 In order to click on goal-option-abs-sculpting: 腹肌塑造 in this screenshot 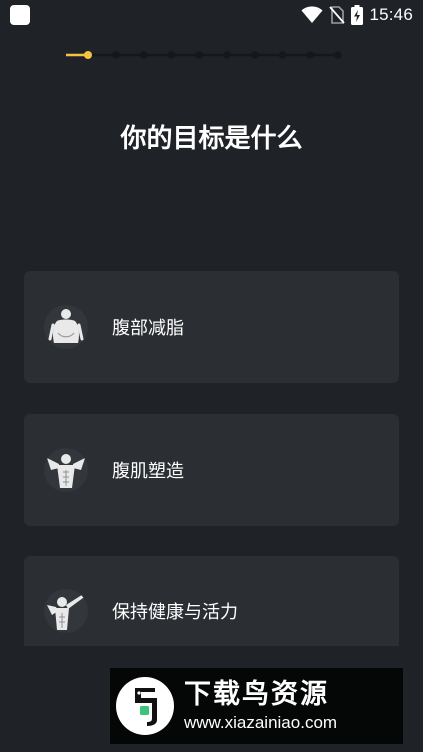, I will do `click(211, 470)`.